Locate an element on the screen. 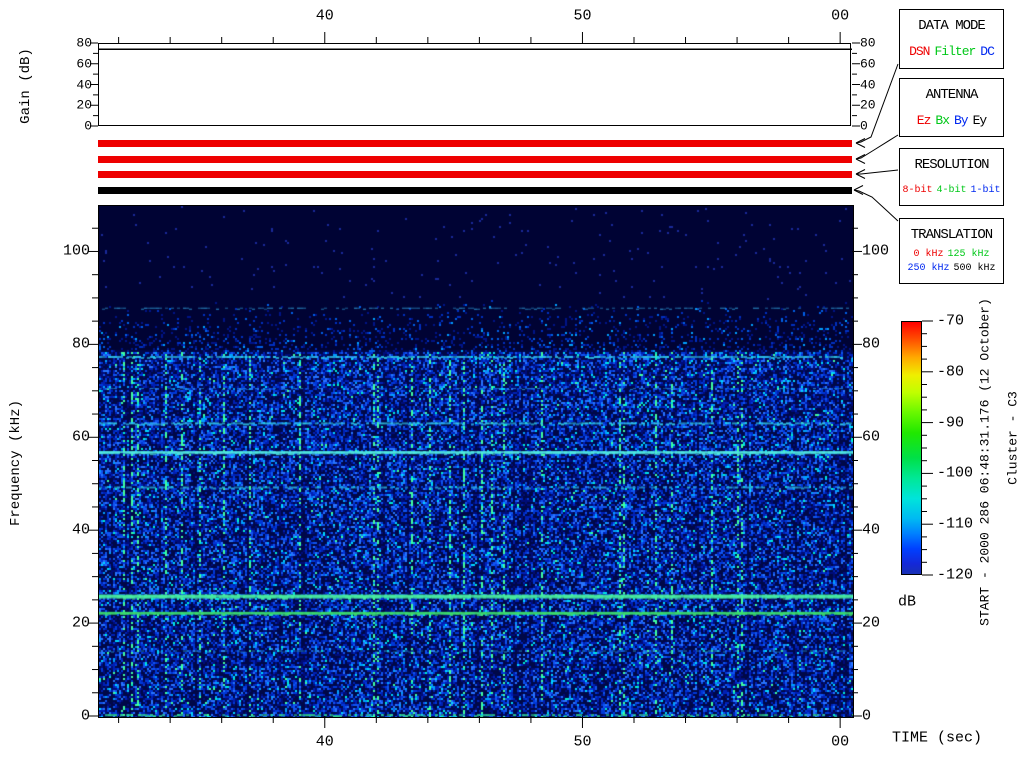 The width and height of the screenshot is (1024, 768). spacecraft-annotation: Cluster - C3 is located at coordinates (1013, 438).